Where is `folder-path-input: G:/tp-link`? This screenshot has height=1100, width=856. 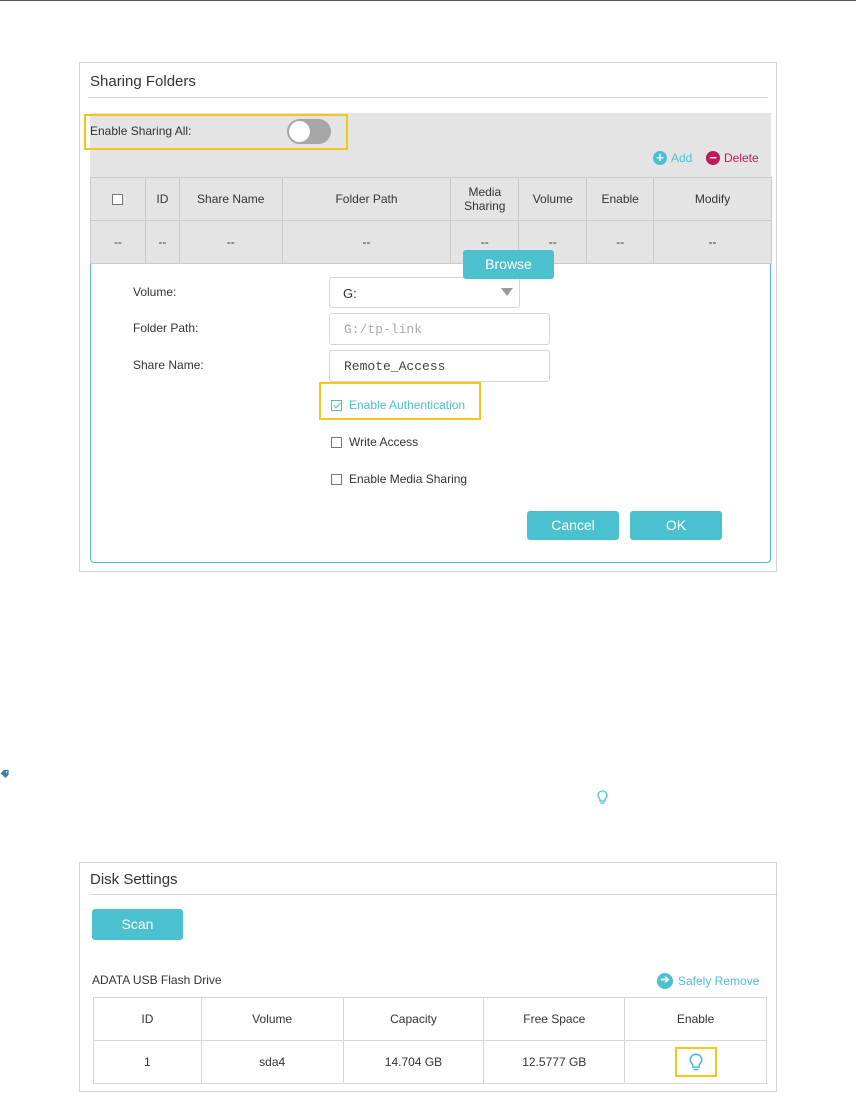
folder-path-input: G:/tp-link is located at coordinates (439, 329).